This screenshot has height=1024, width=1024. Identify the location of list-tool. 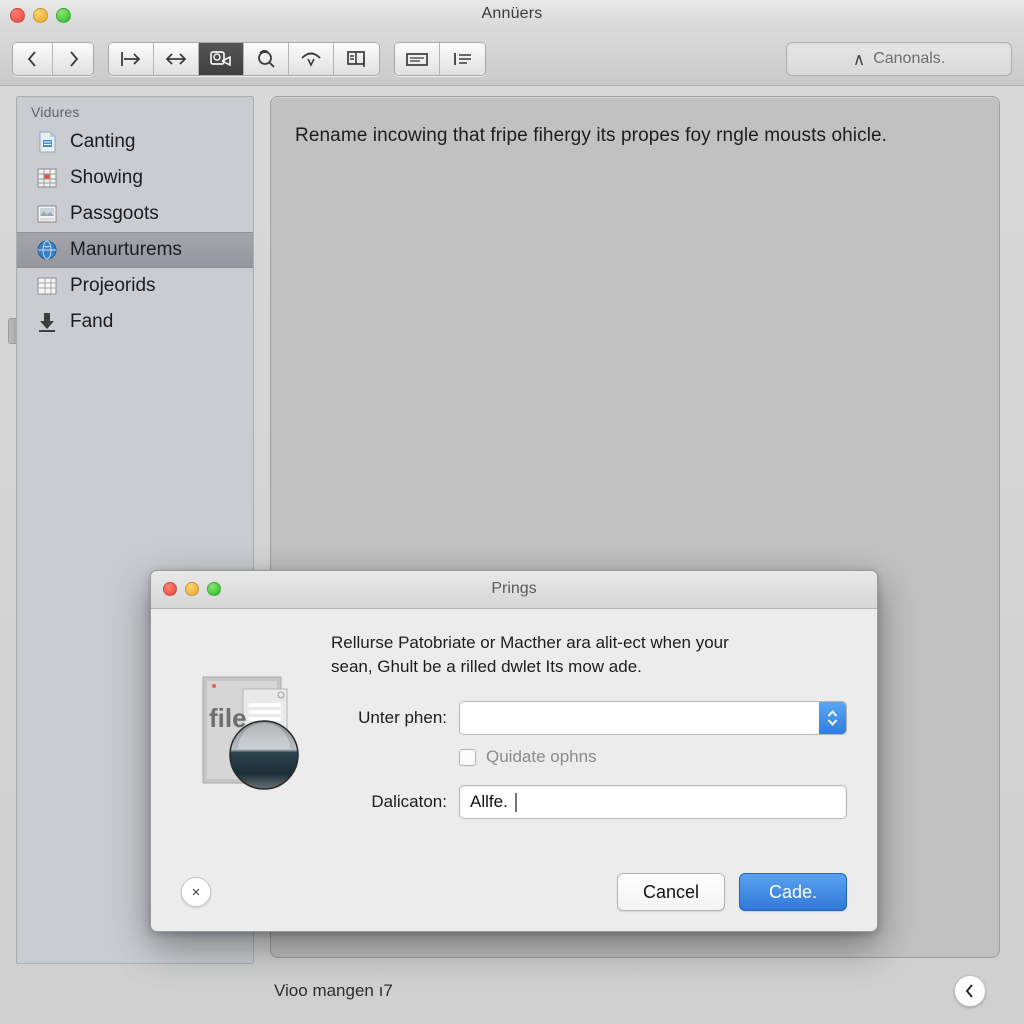
(462, 58).